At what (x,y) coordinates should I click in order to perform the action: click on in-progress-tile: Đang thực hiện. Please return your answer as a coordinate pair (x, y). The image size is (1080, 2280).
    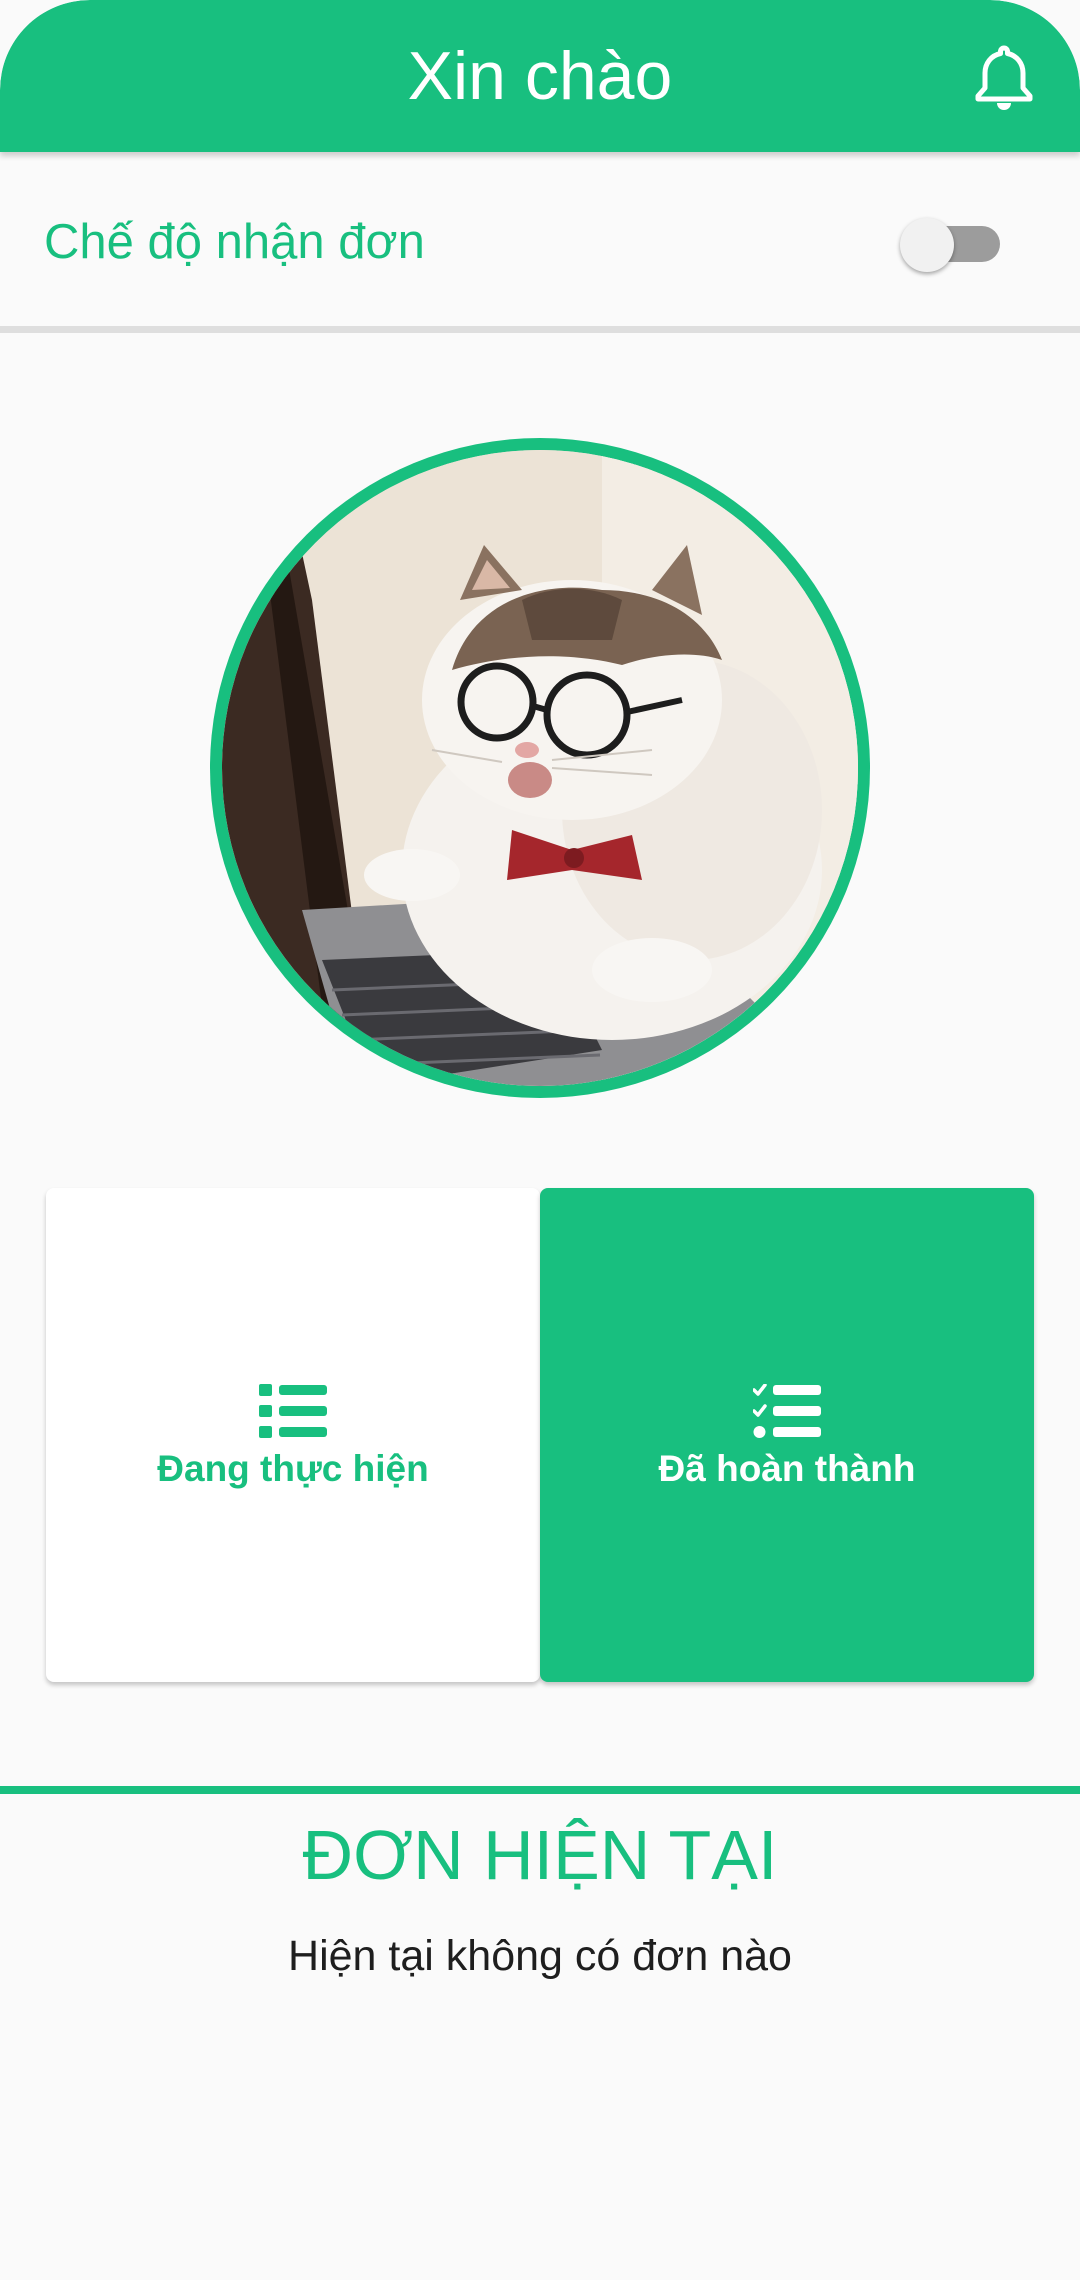
    Looking at the image, I should click on (293, 1435).